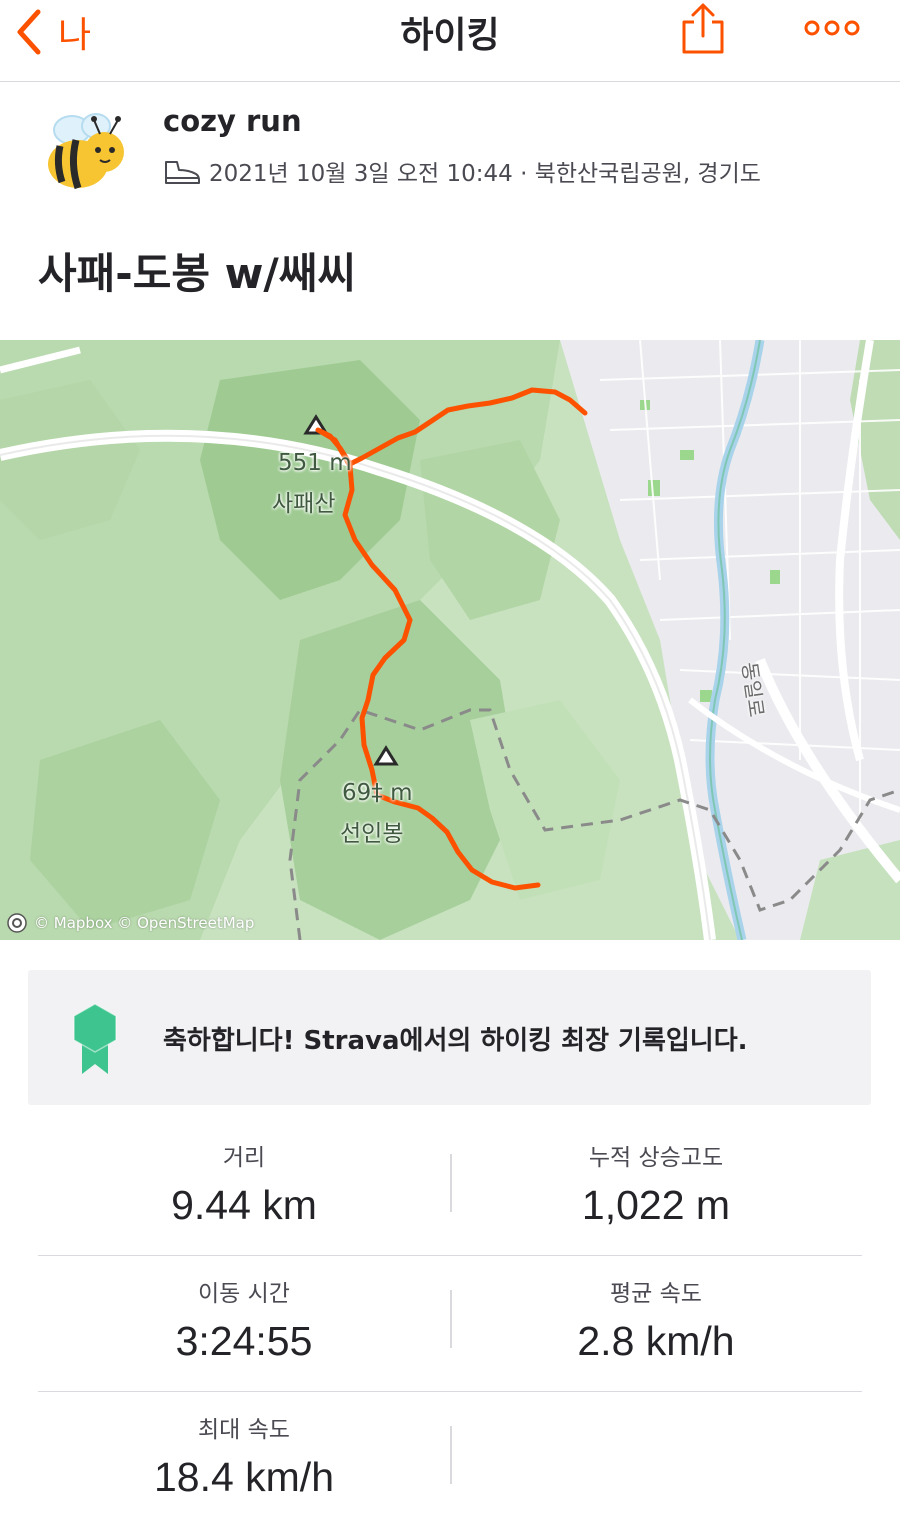  Describe the element at coordinates (244, 1174) in the screenshot. I see `stat-distance: 거리 9.44 km` at that location.